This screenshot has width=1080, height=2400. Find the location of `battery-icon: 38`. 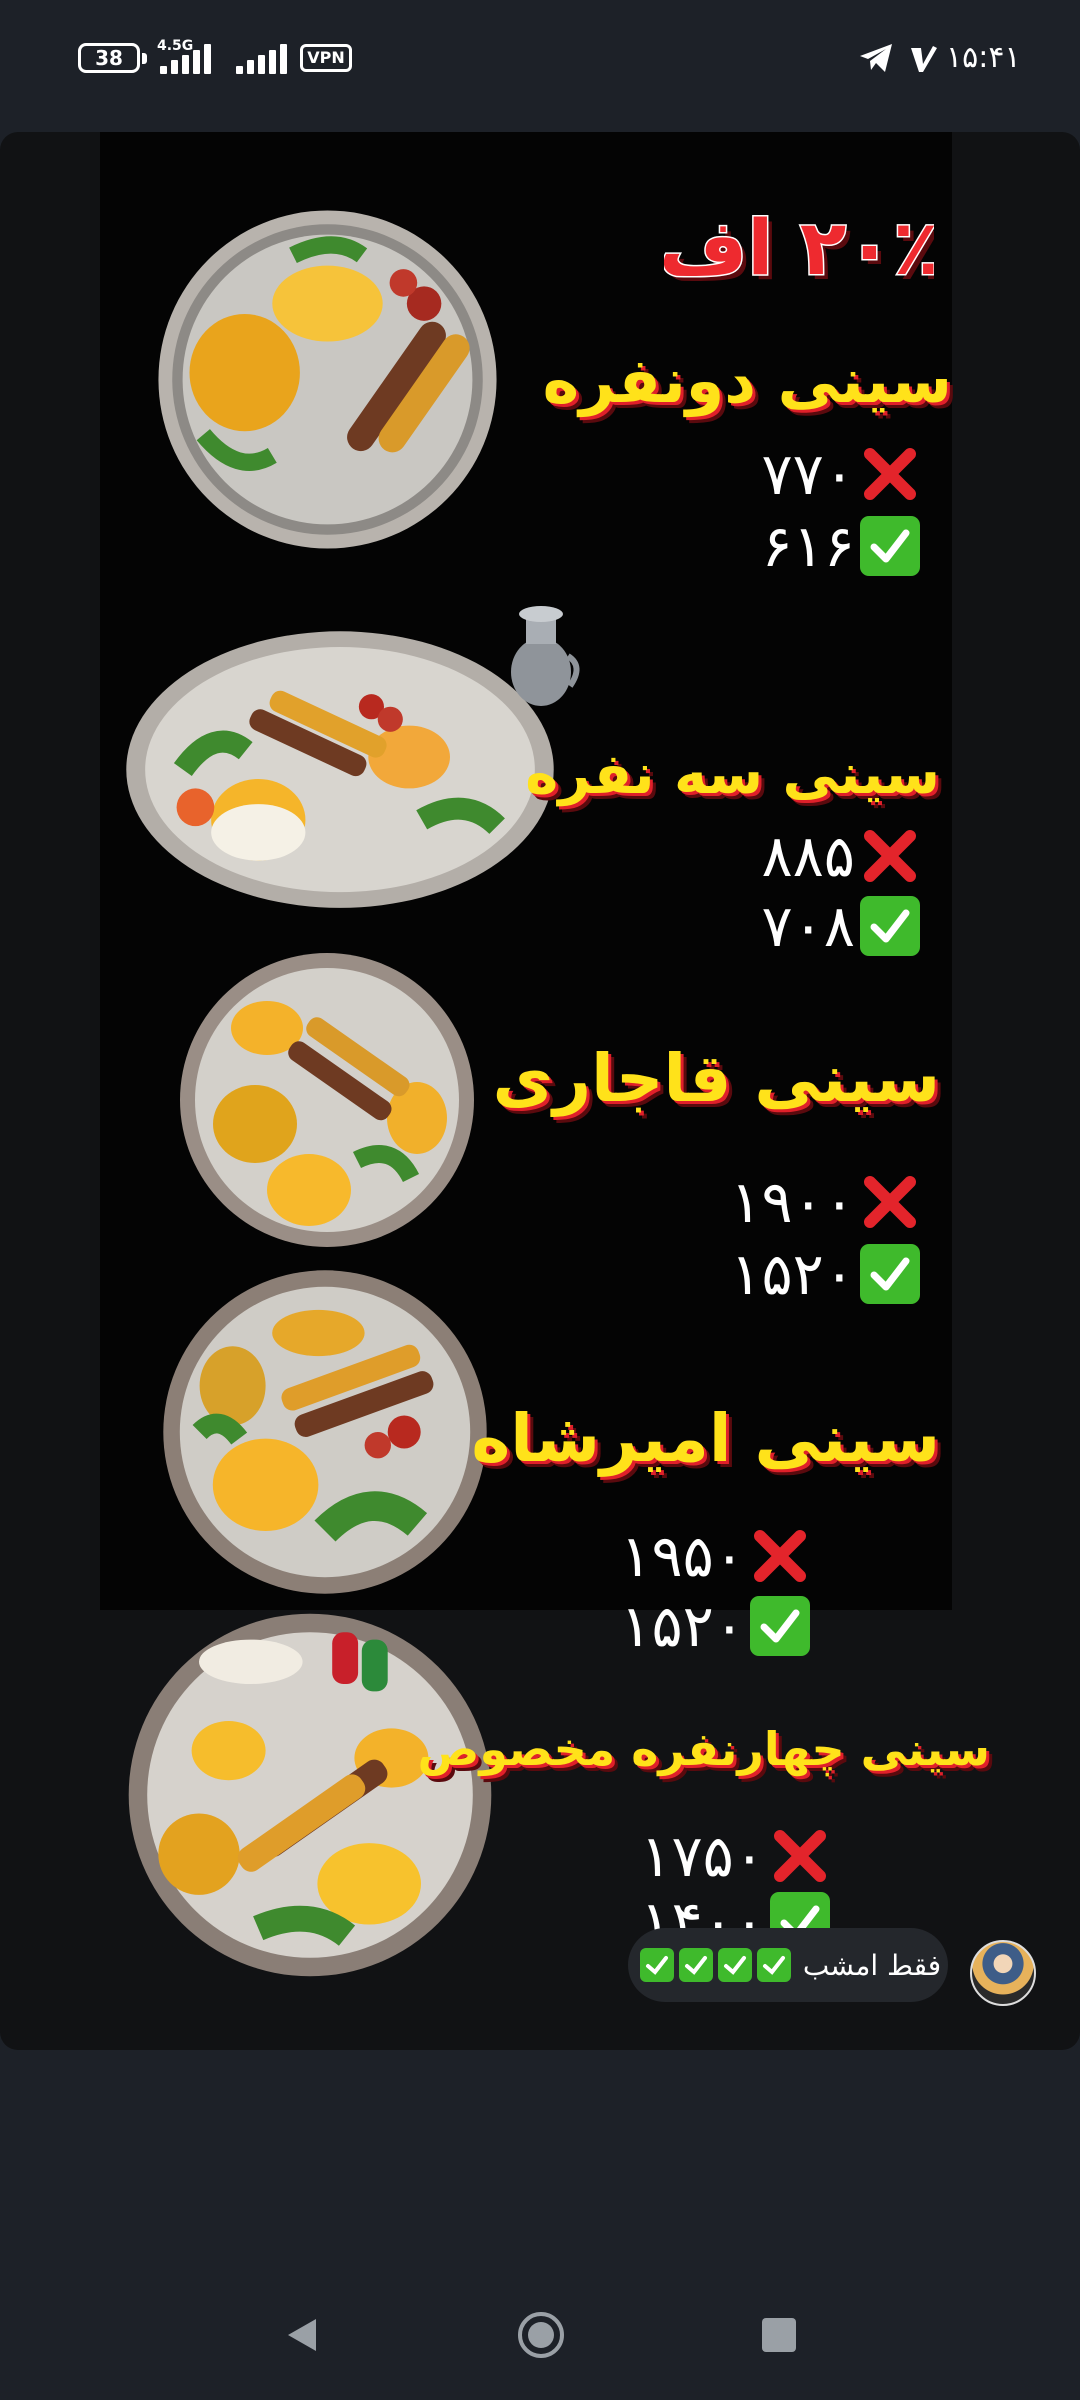

battery-icon: 38 is located at coordinates (112, 58).